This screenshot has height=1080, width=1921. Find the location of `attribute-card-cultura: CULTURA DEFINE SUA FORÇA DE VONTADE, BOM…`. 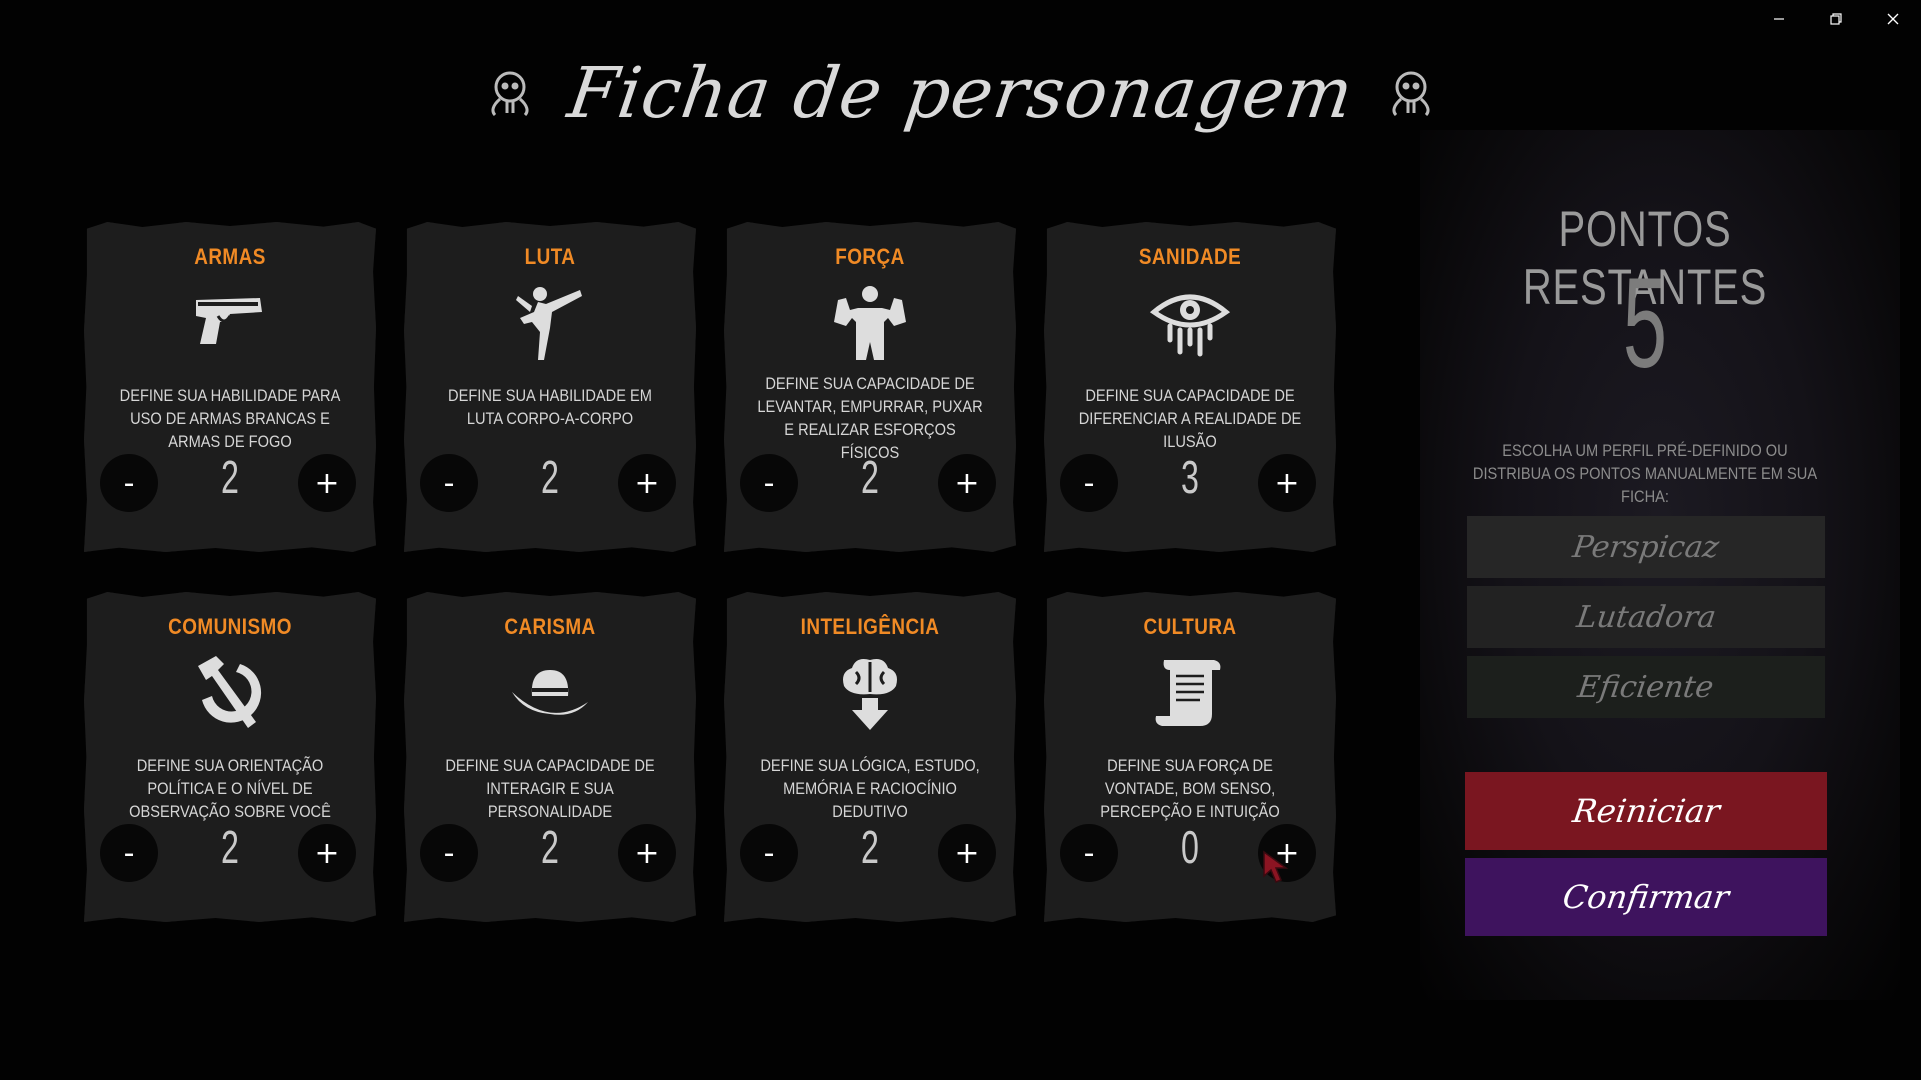

attribute-card-cultura: CULTURA DEFINE SUA FORÇA DE VONTADE, BOM… is located at coordinates (1190, 757).